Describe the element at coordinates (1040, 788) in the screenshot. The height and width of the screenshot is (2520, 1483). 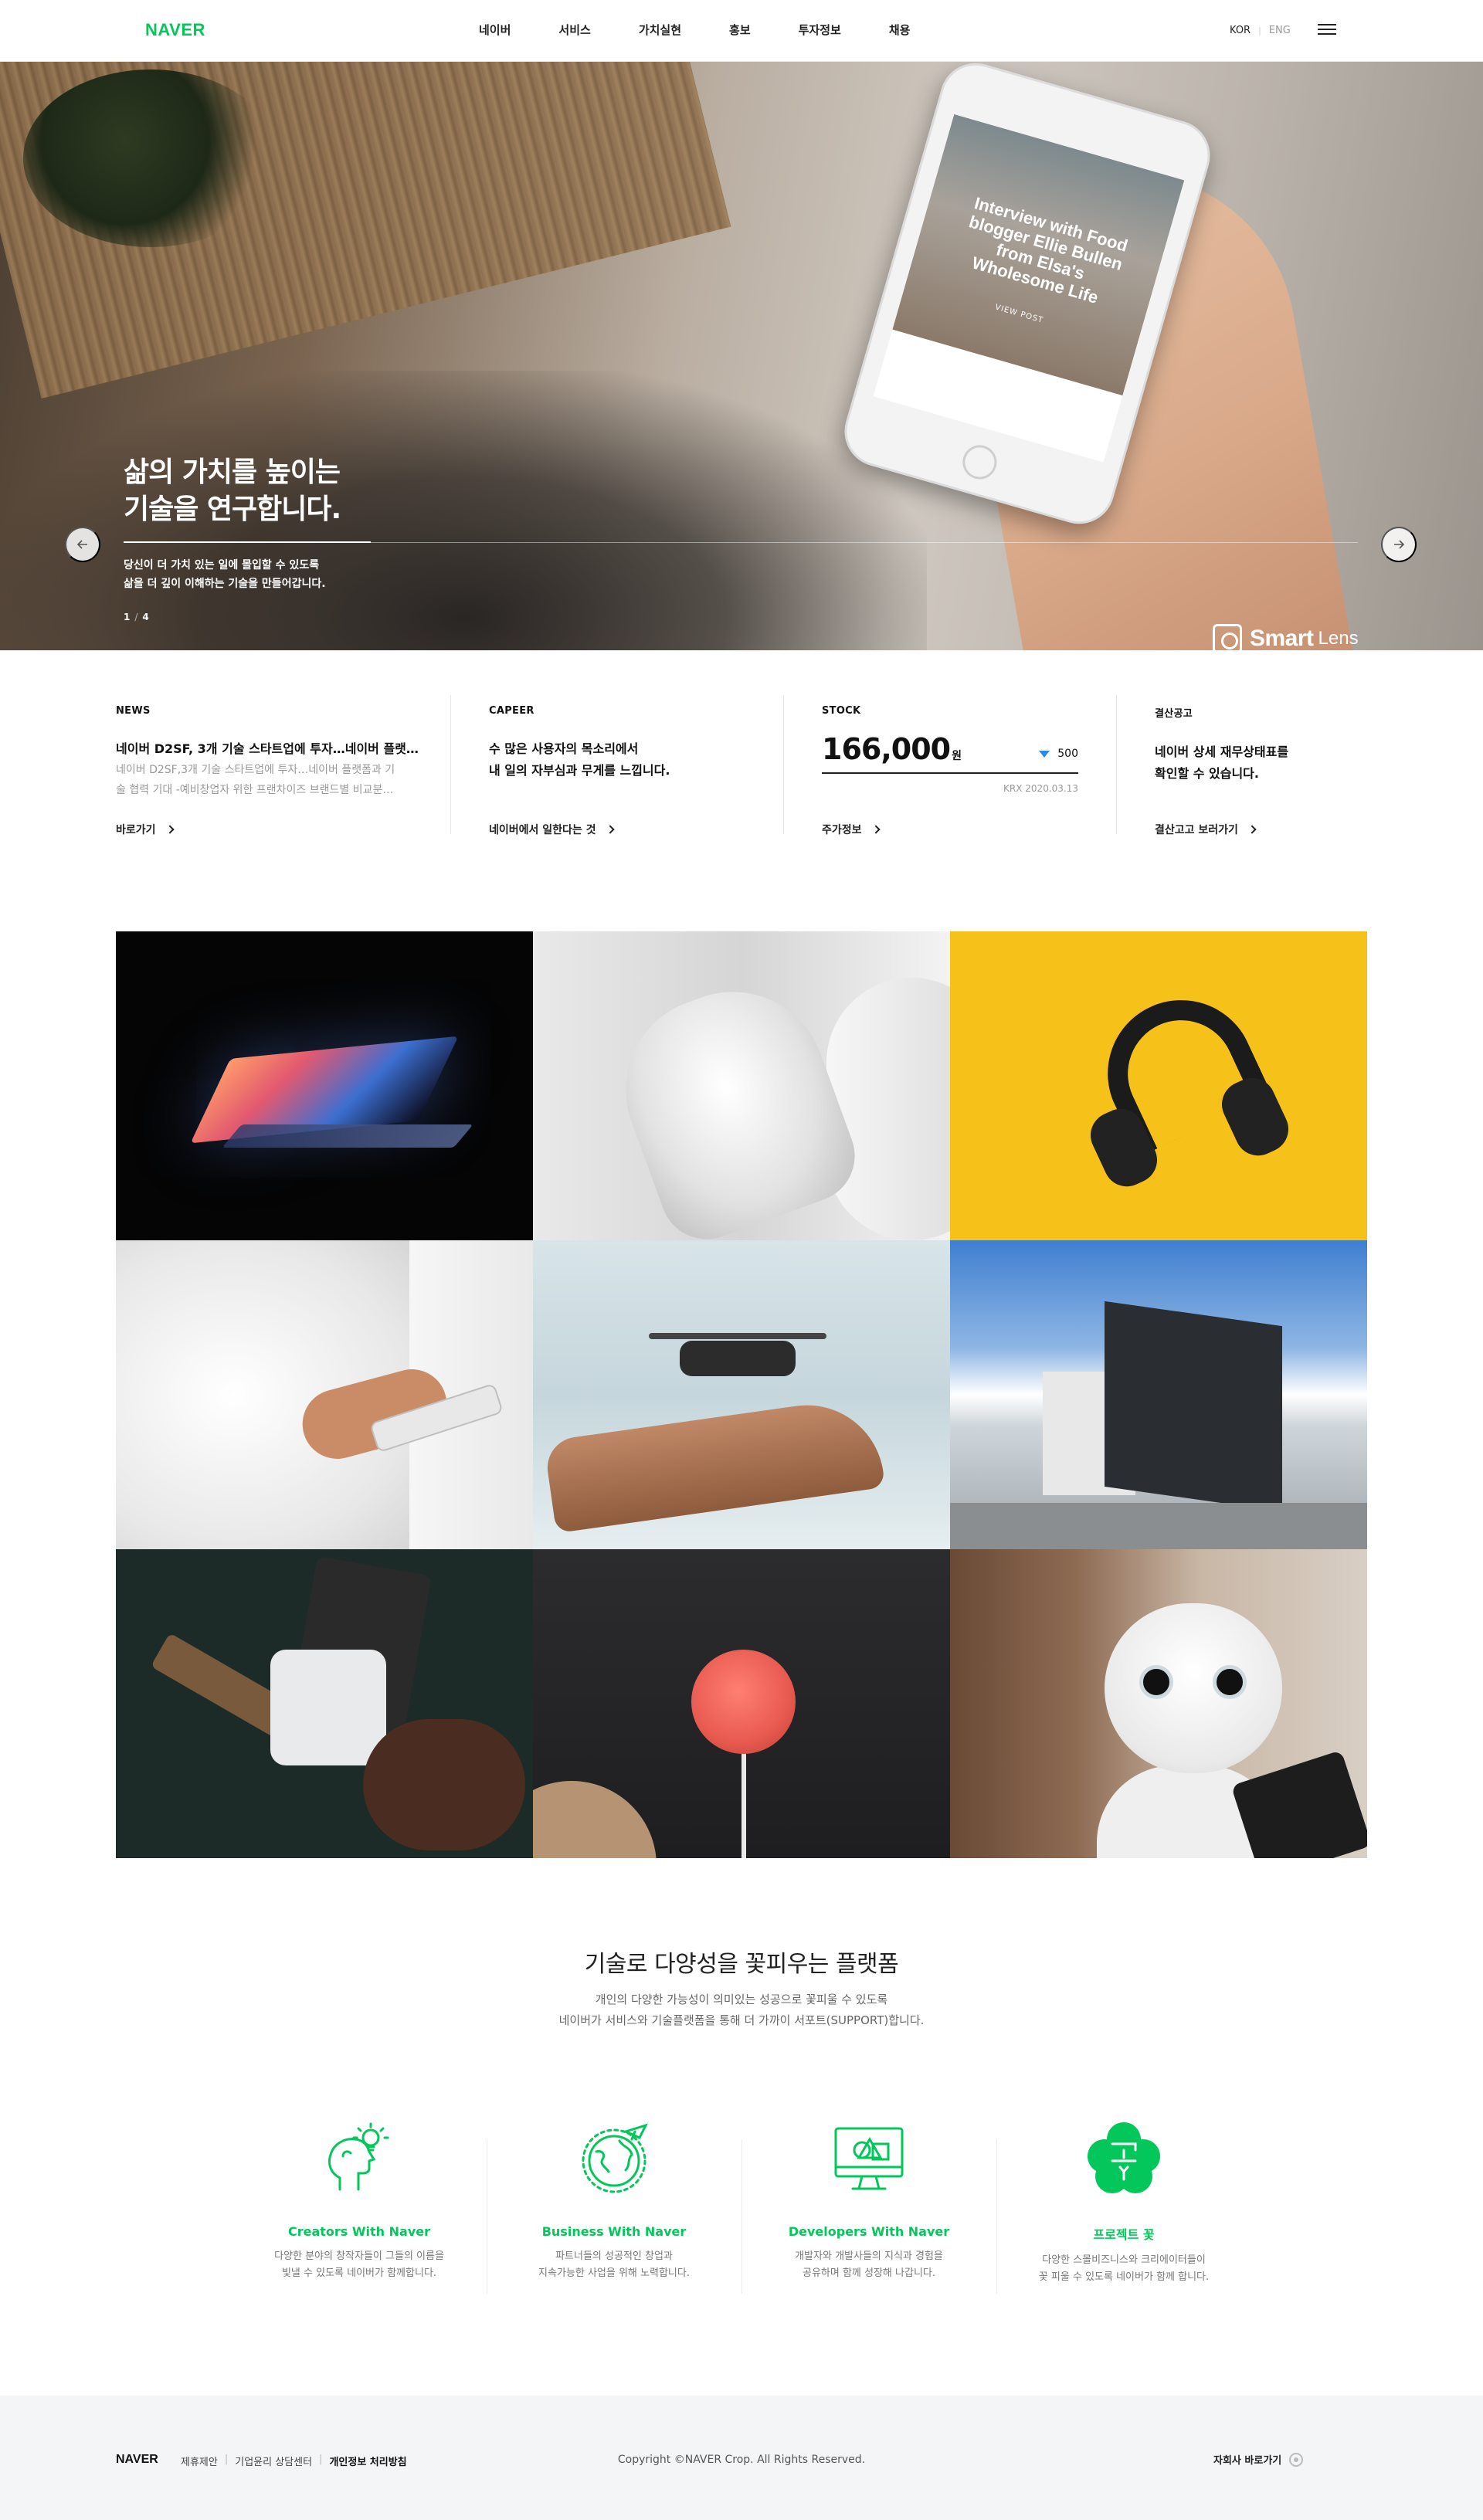
I see `stock-date: KRX 2020.03.13` at that location.